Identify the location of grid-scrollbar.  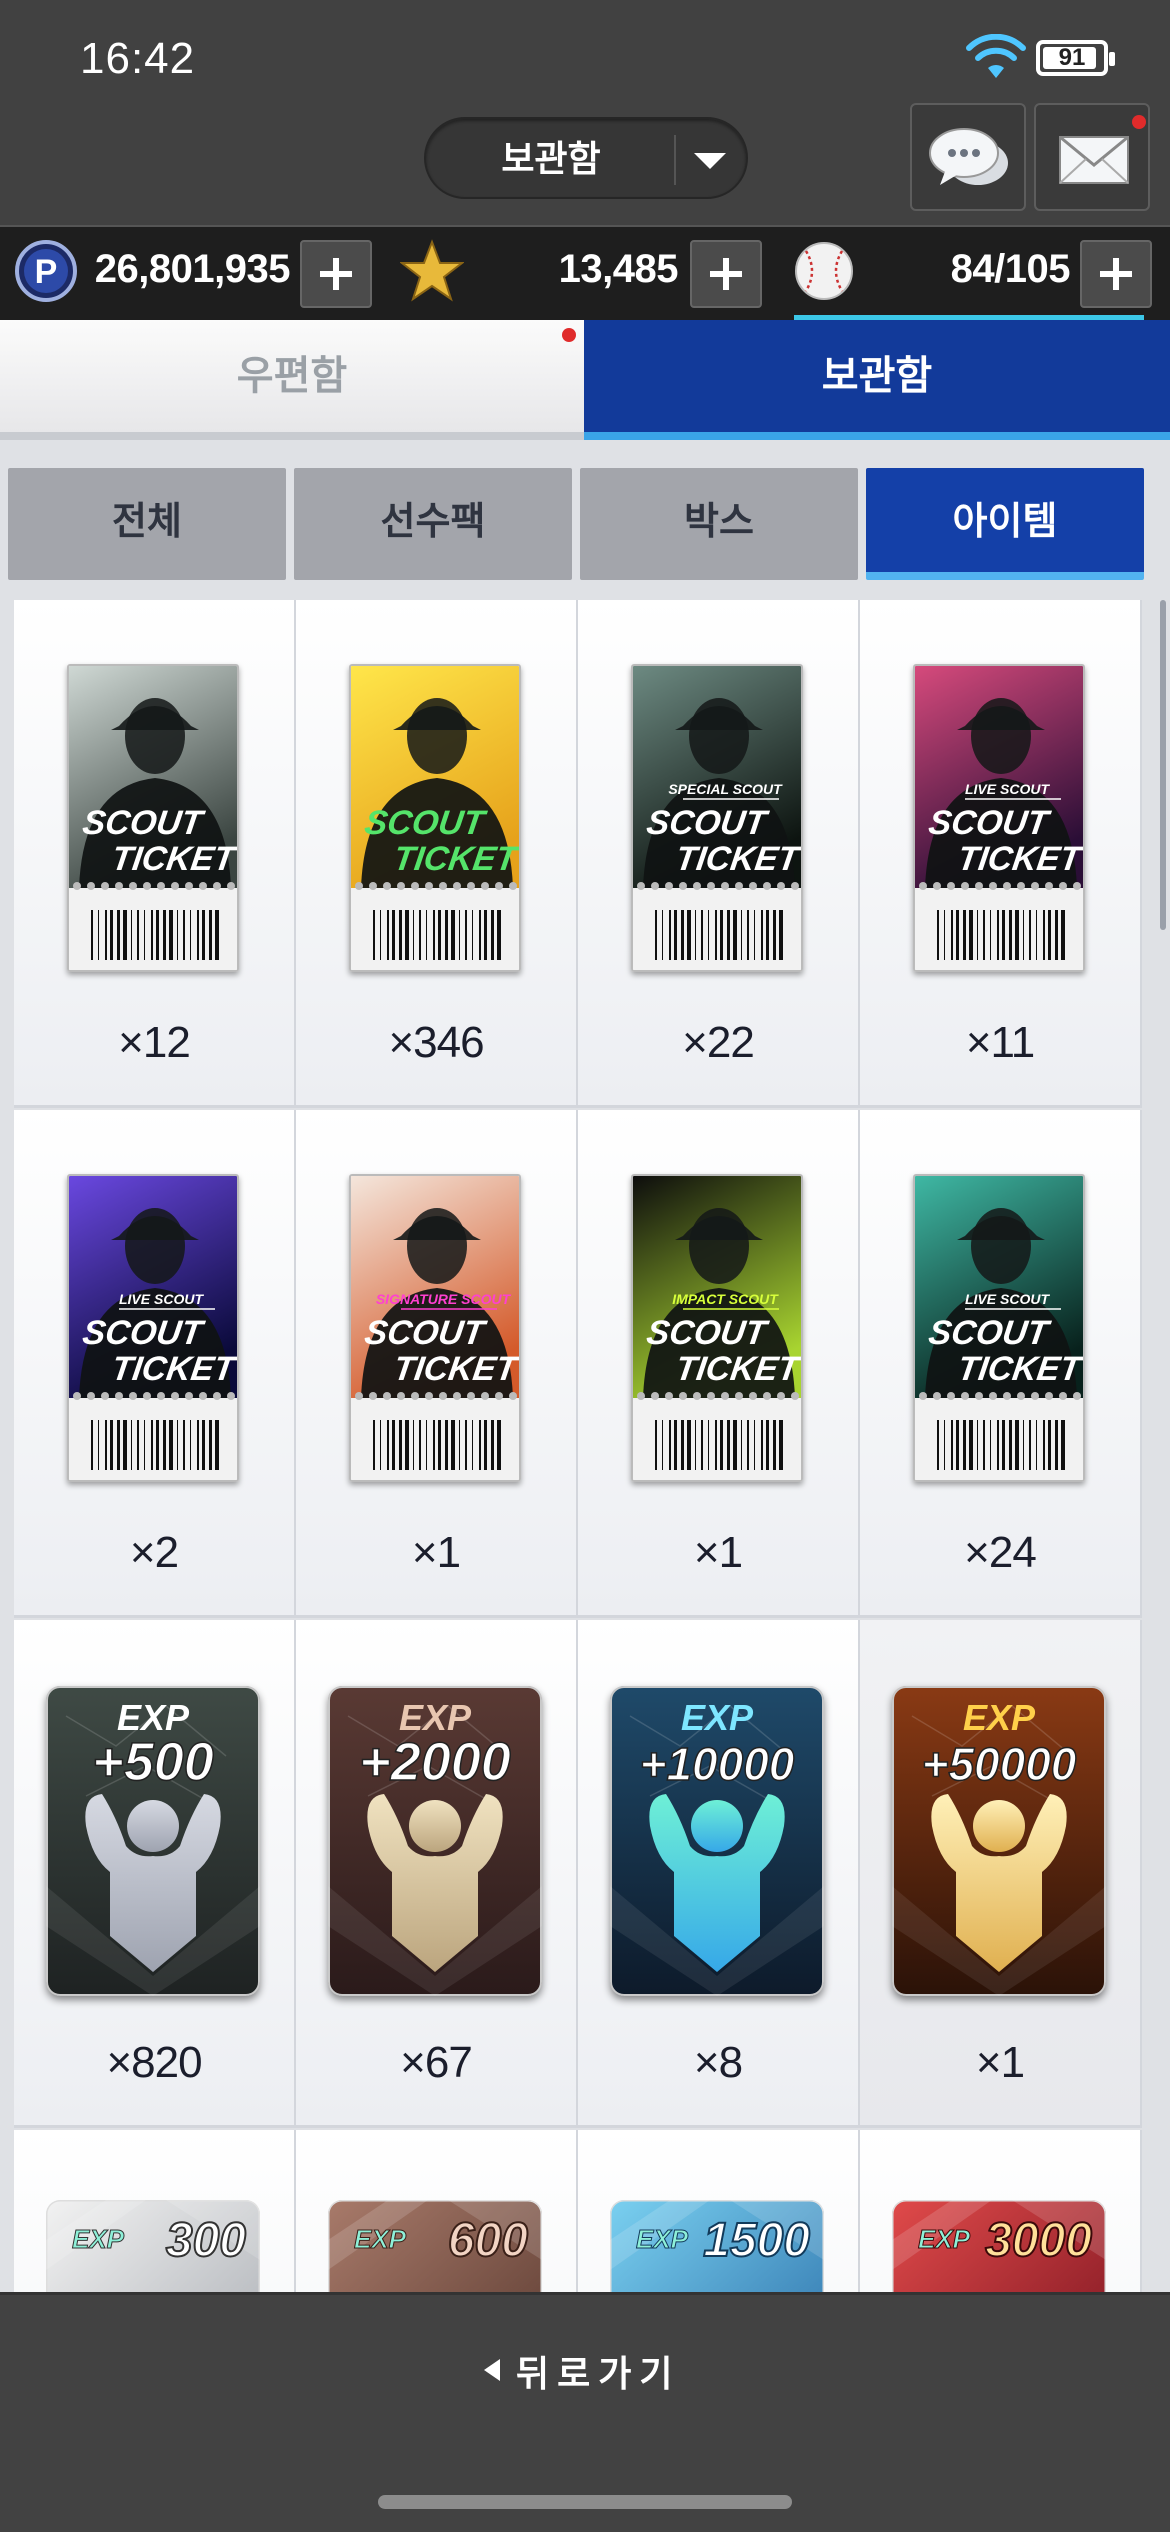
(1163, 765).